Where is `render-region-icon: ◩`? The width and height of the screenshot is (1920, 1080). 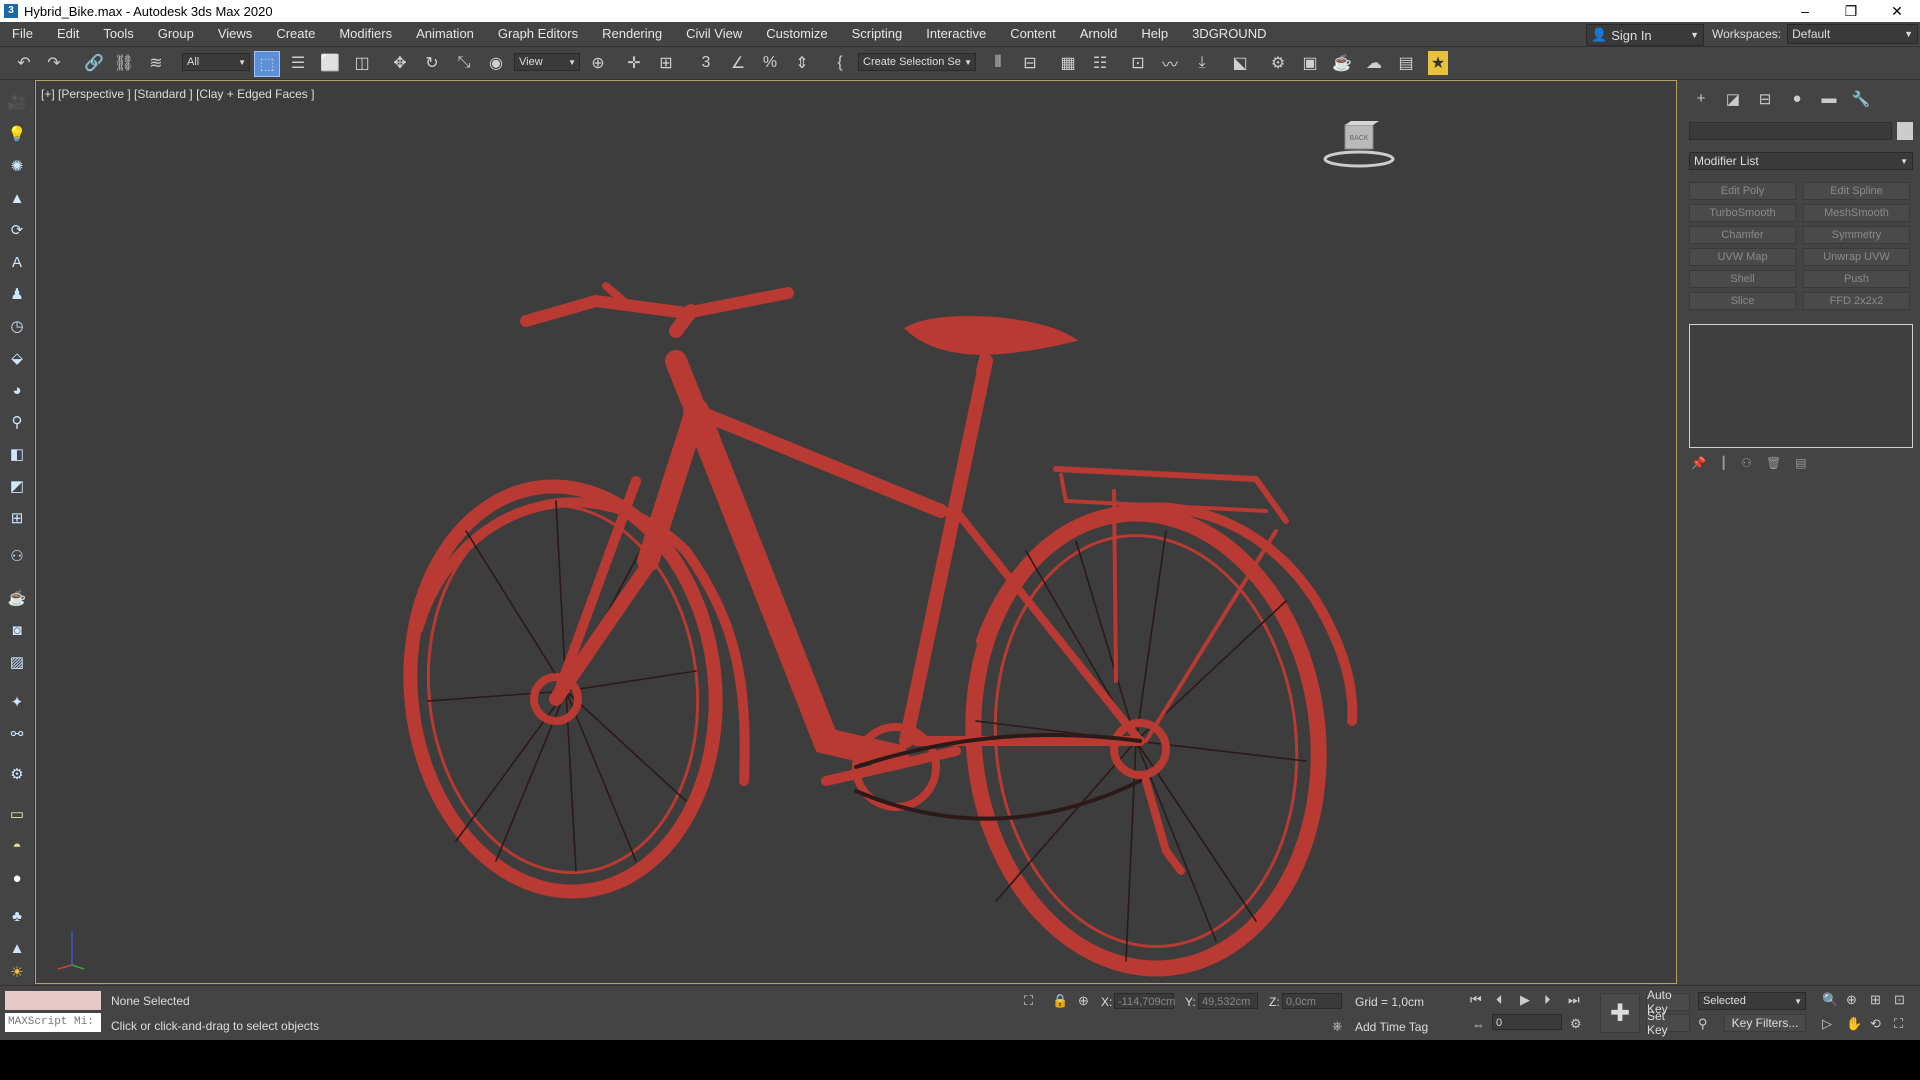 render-region-icon: ◩ is located at coordinates (17, 486).